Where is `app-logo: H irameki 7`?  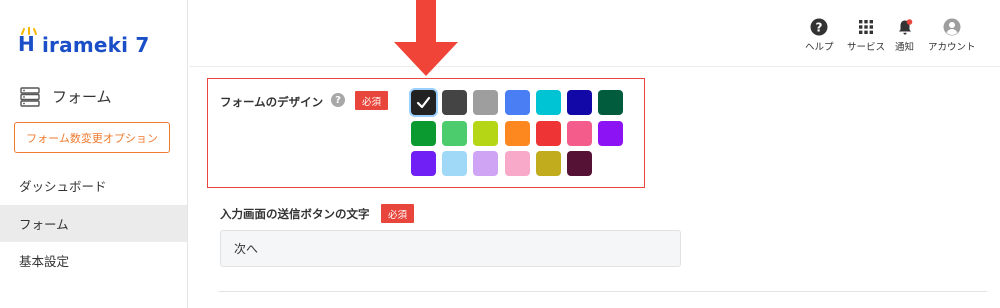 app-logo: H irameki 7 is located at coordinates (84, 44).